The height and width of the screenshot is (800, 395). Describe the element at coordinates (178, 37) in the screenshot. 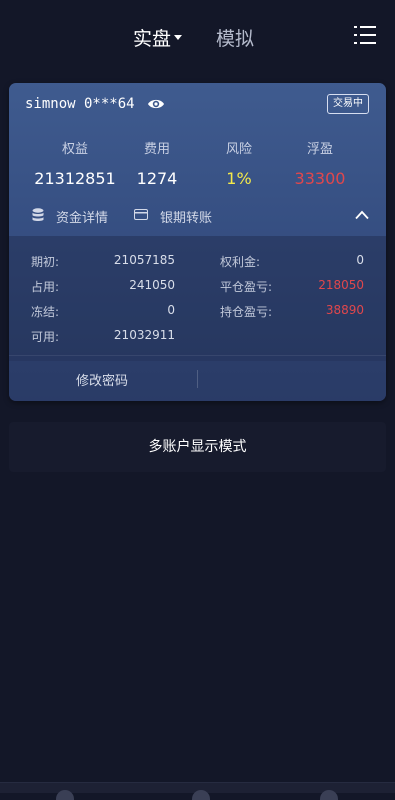

I see `dropdown-caret-icon` at that location.